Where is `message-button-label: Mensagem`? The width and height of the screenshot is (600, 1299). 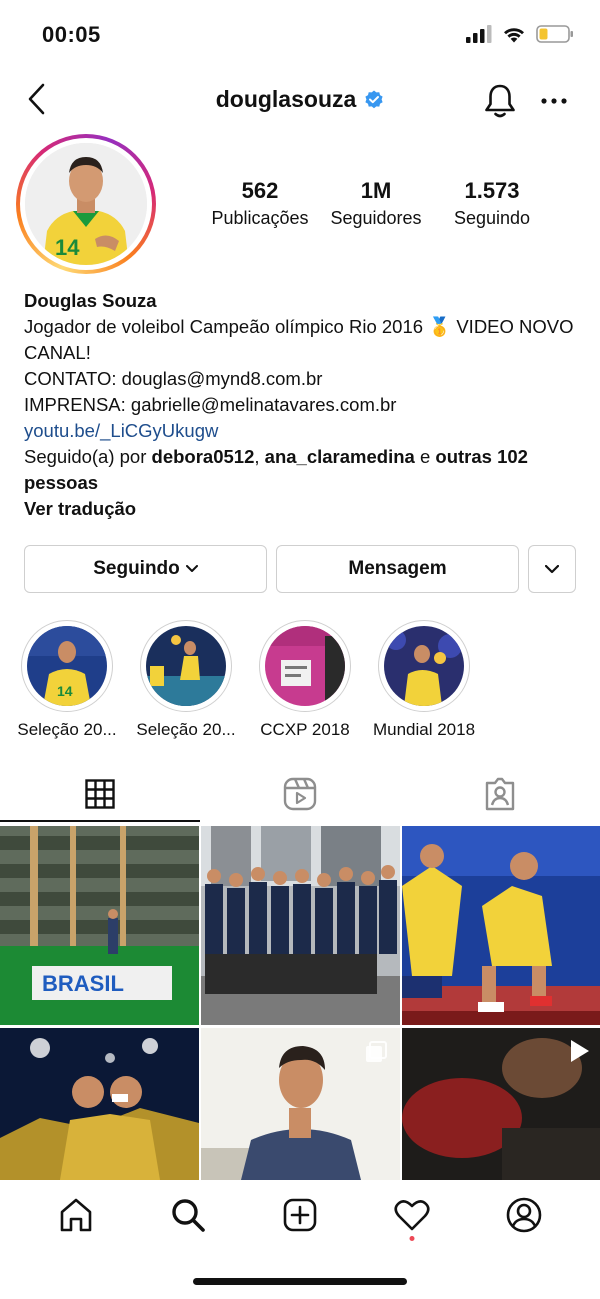
message-button-label: Mensagem is located at coordinates (397, 568).